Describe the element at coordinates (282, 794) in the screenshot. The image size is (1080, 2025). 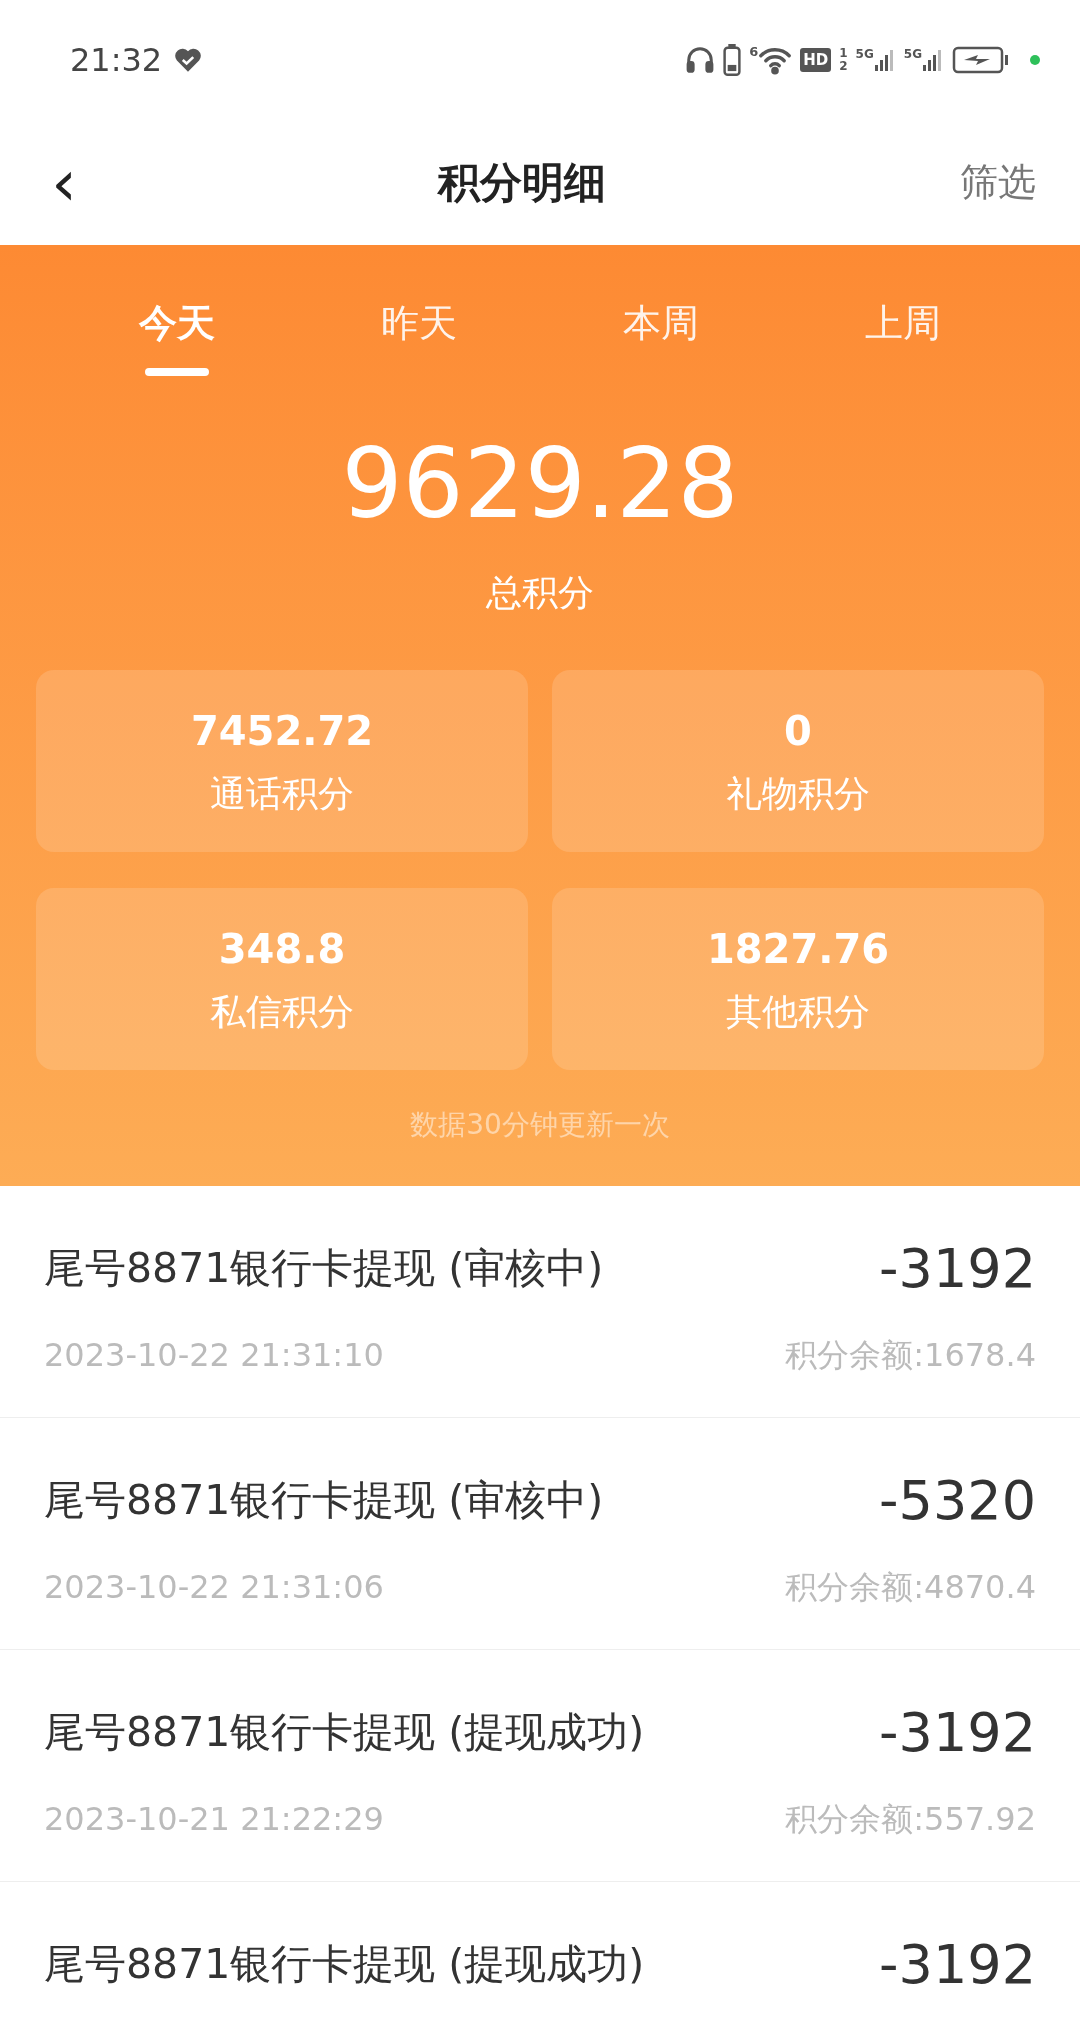
I see `points-label: 通话积分` at that location.